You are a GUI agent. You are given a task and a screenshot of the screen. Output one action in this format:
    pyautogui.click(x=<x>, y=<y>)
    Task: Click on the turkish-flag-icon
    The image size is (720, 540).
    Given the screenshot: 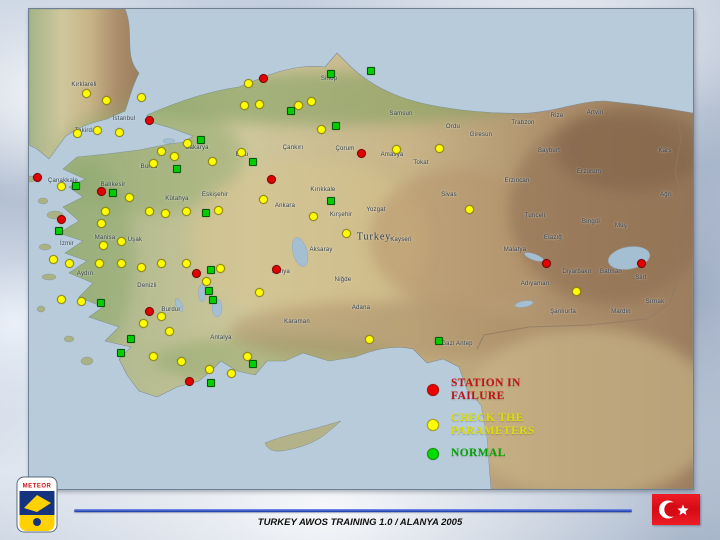 What is the action you would take?
    pyautogui.click(x=676, y=509)
    